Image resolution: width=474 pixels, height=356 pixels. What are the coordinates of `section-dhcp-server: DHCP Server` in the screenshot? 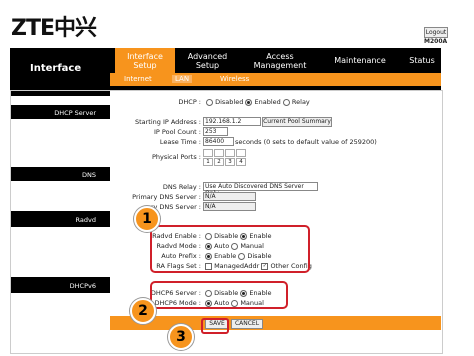 It's located at (60, 112).